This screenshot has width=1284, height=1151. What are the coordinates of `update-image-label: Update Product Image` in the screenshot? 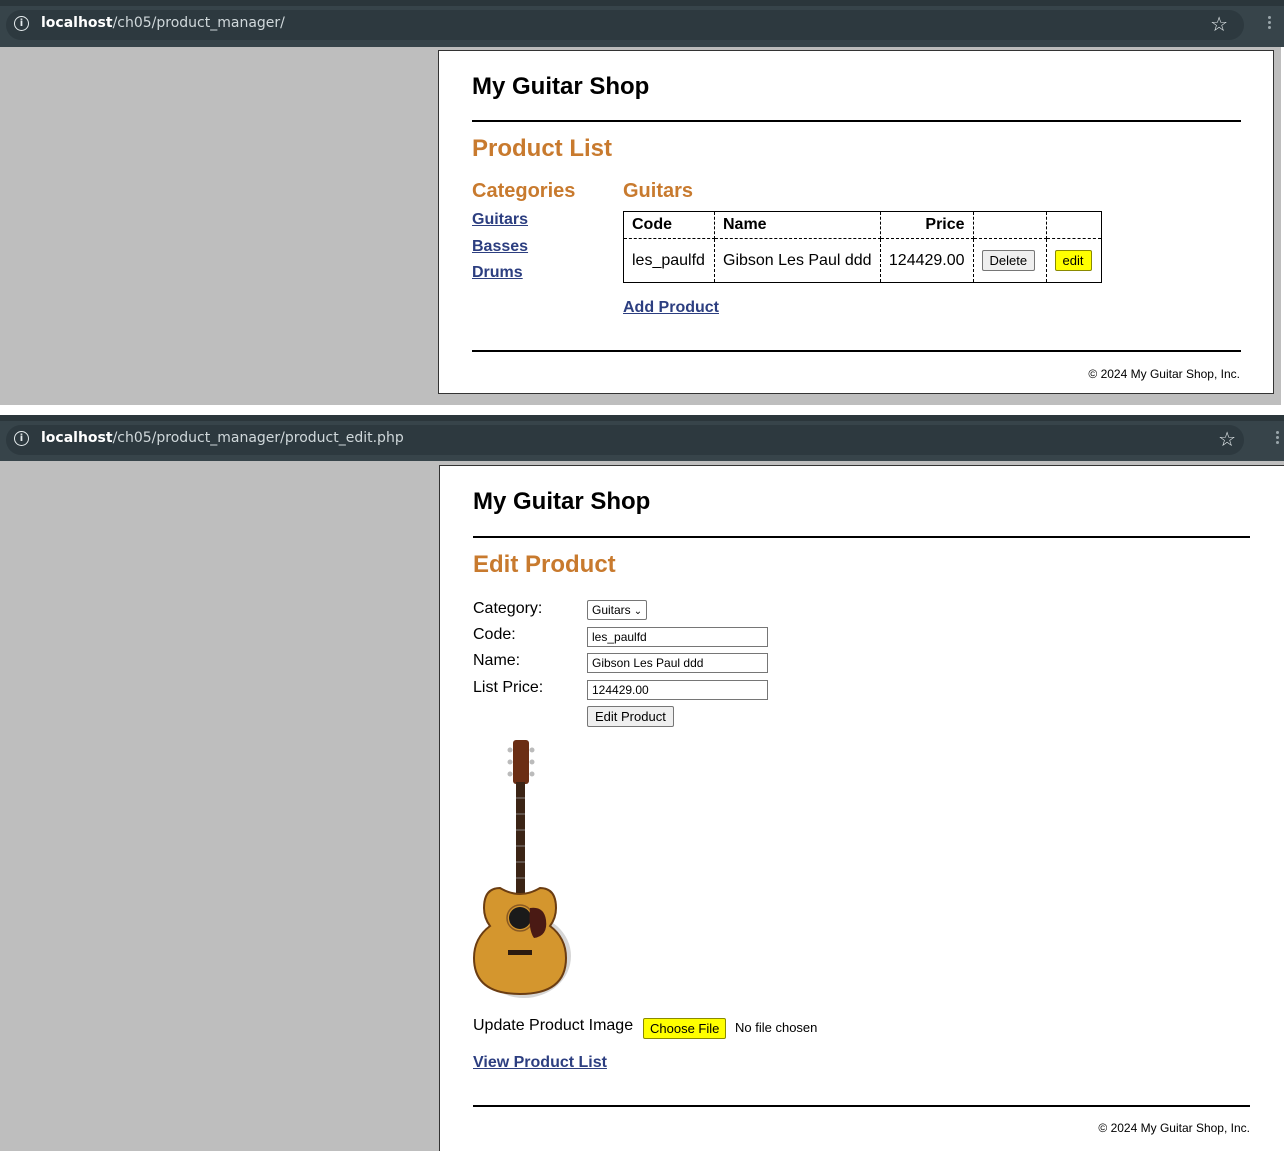 It's located at (553, 1025).